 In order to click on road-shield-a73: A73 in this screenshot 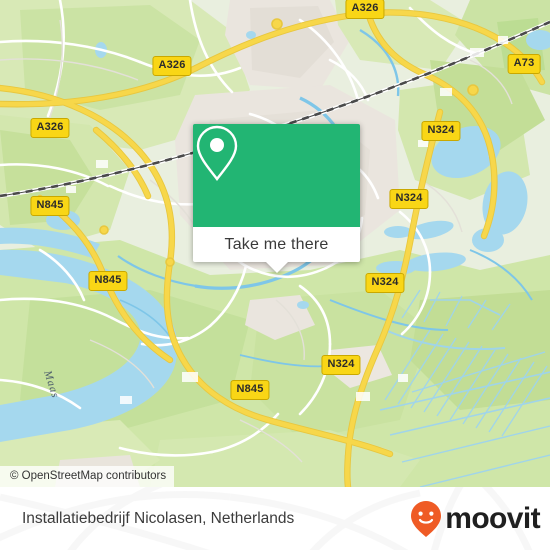, I will do `click(524, 64)`.